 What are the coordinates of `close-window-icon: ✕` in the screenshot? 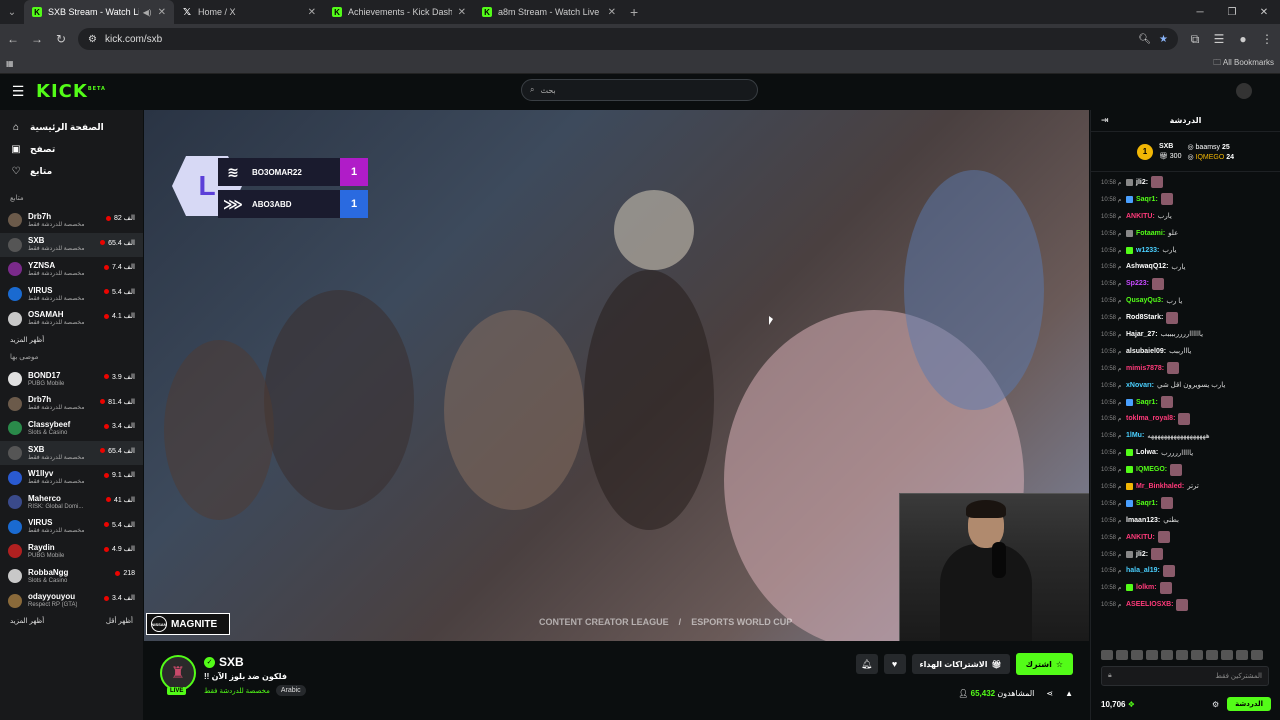 It's located at (1264, 12).